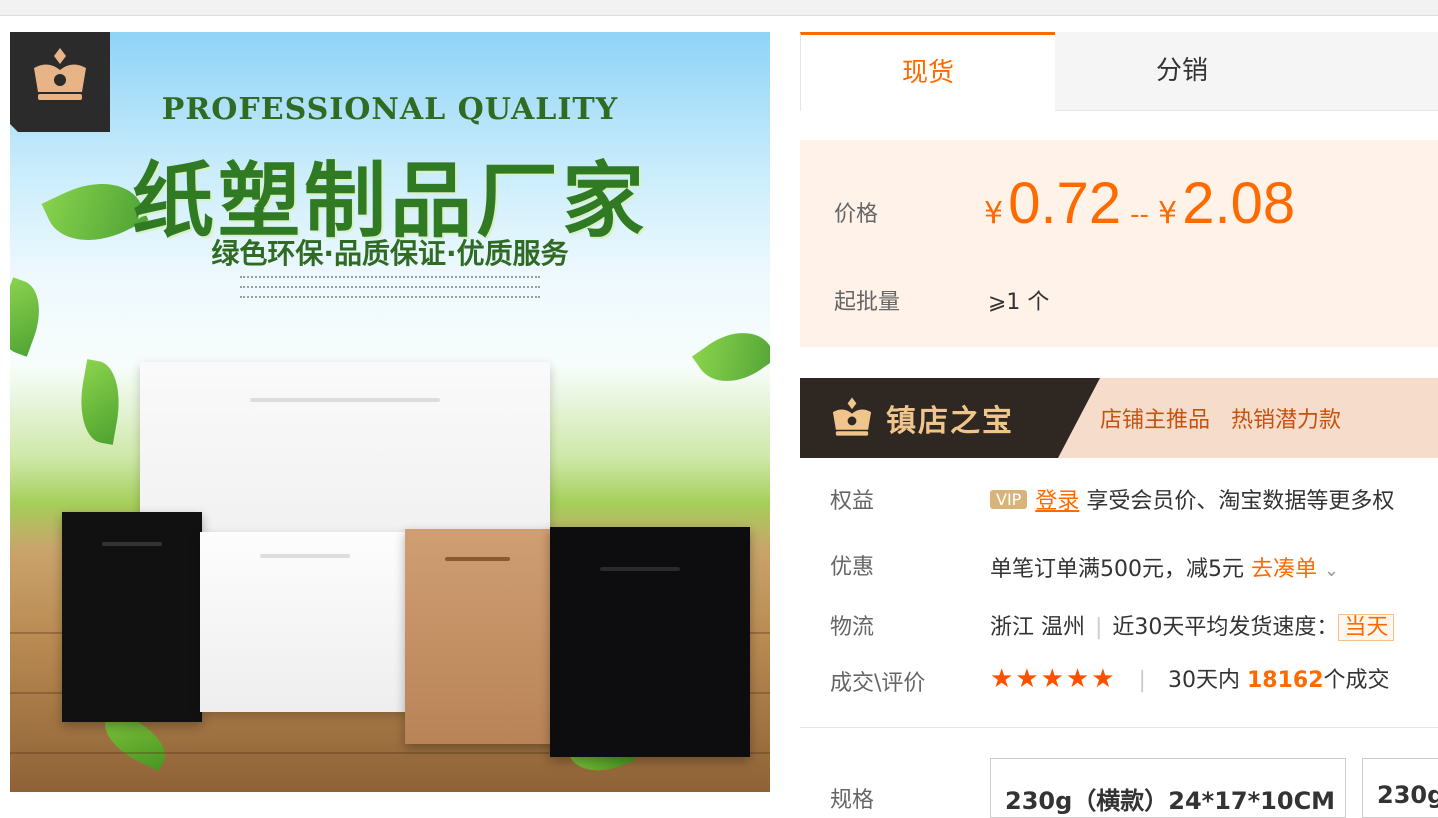 The width and height of the screenshot is (1438, 818). I want to click on logistics-value: 浙江 温州 | 近30天平均发货速度： 当天, so click(1192, 625).